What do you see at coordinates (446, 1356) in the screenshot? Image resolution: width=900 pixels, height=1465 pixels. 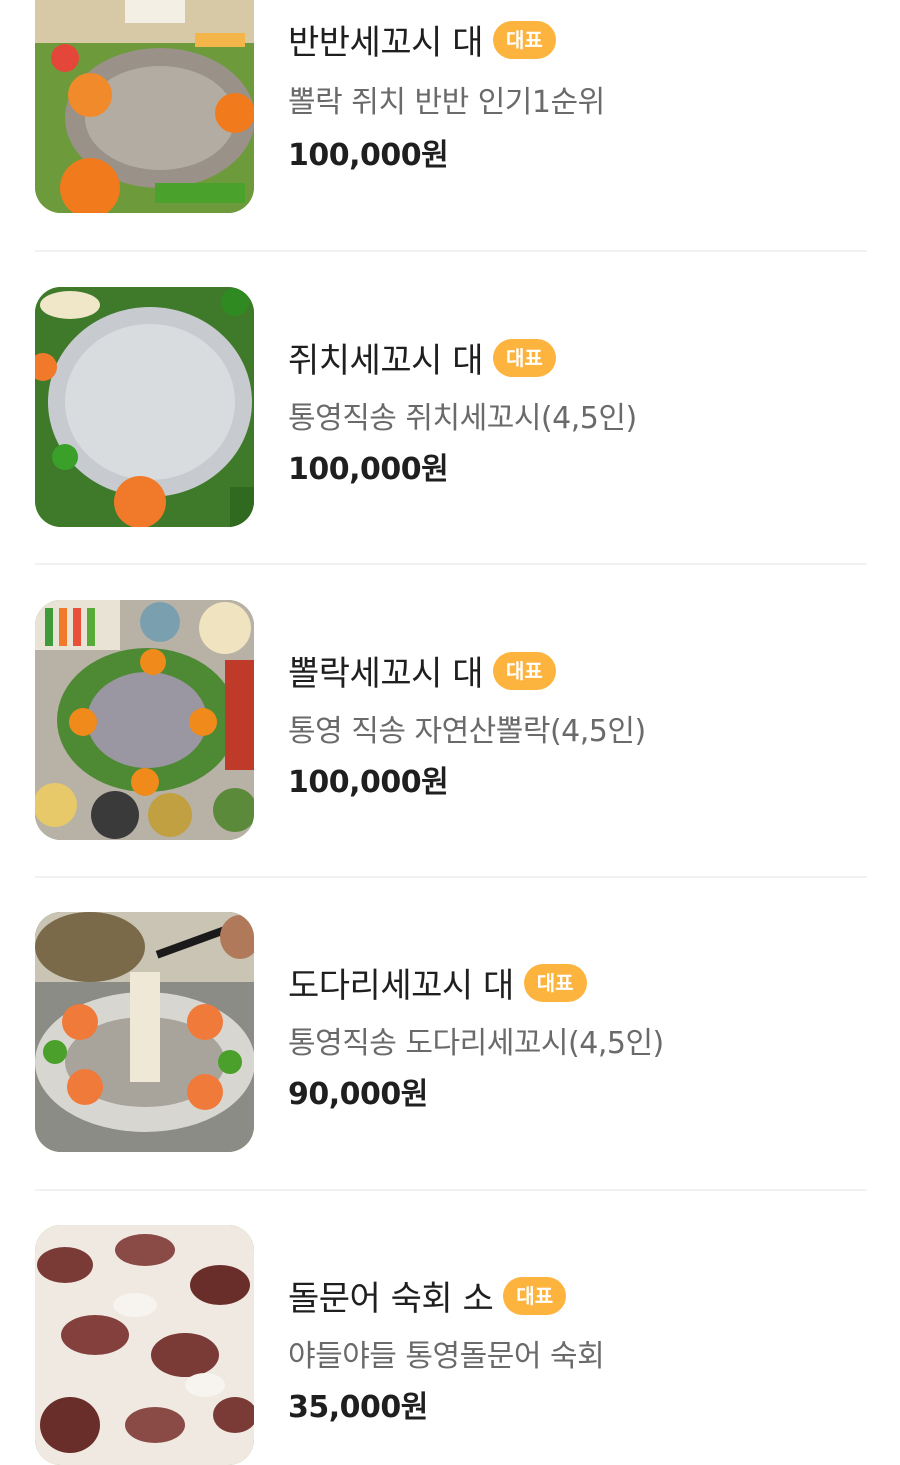 I see `menu-item-description: 야들야들 통영돌문어 숙회` at bounding box center [446, 1356].